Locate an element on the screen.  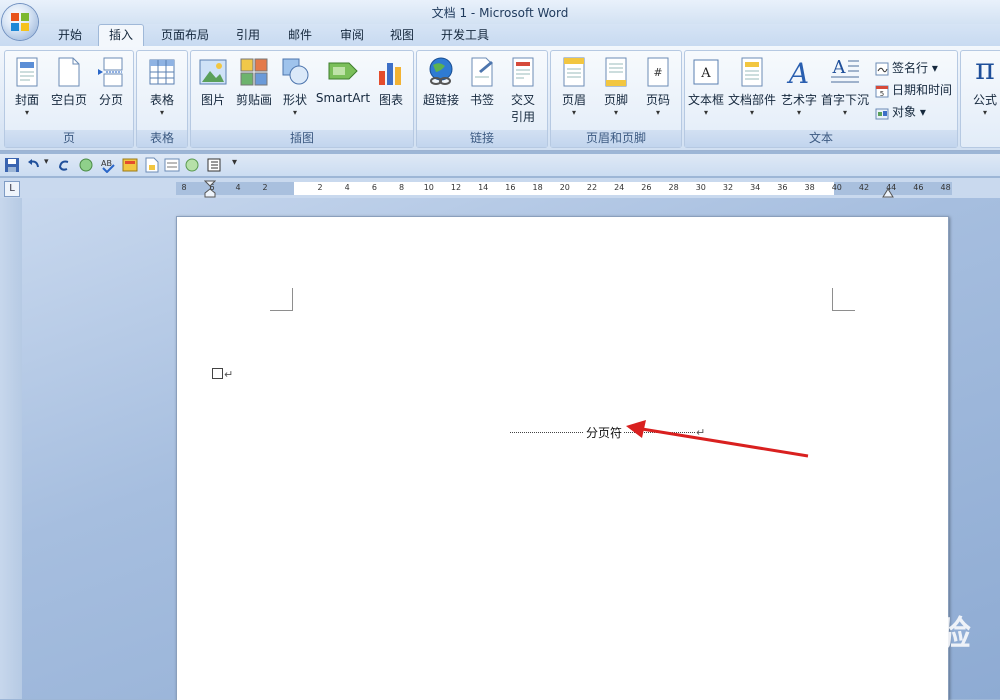
cross-reference-button: 交叉 引用 is located at coordinates (523, 91).